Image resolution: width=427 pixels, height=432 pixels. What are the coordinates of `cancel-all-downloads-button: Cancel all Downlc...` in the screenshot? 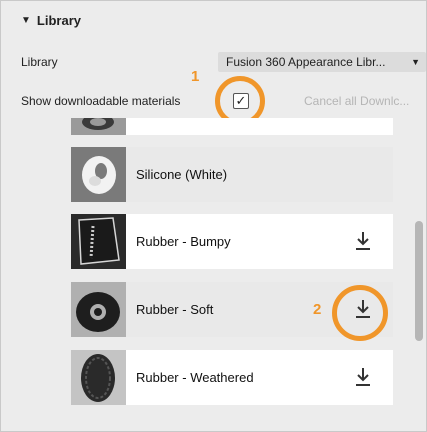 It's located at (356, 101).